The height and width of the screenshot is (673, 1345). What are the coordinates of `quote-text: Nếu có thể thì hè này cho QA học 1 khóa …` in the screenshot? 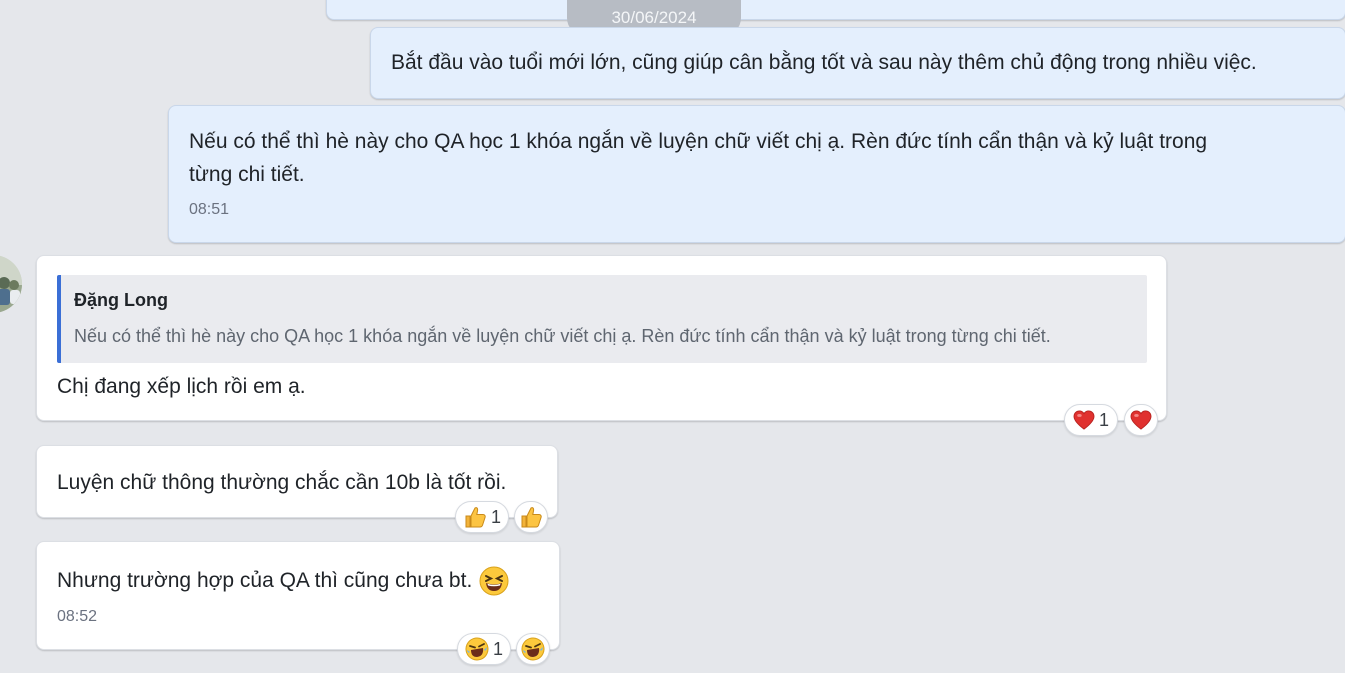 It's located at (562, 336).